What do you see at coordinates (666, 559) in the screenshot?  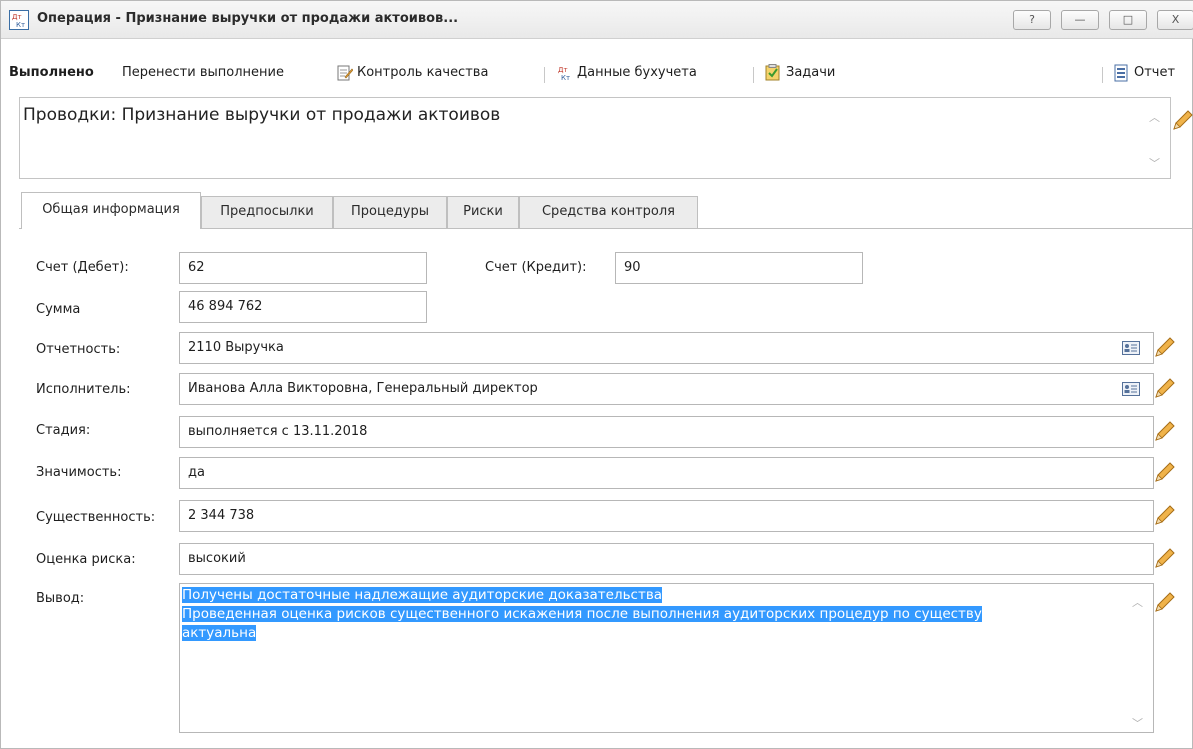 I see `risk-field: высокий` at bounding box center [666, 559].